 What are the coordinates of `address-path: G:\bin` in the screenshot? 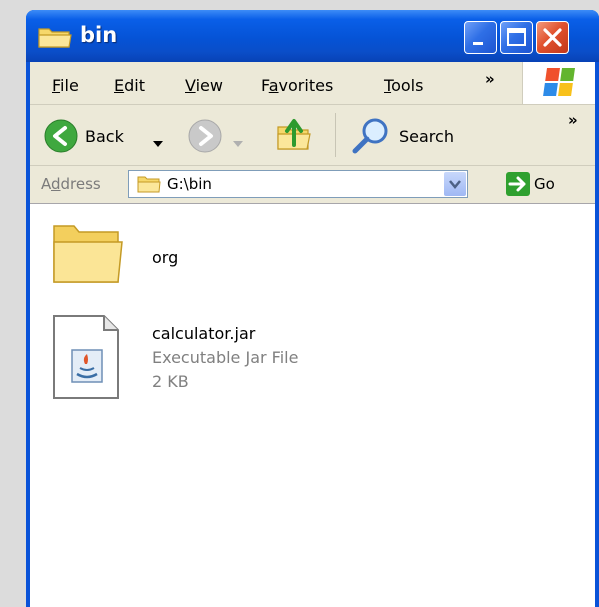 It's located at (189, 184).